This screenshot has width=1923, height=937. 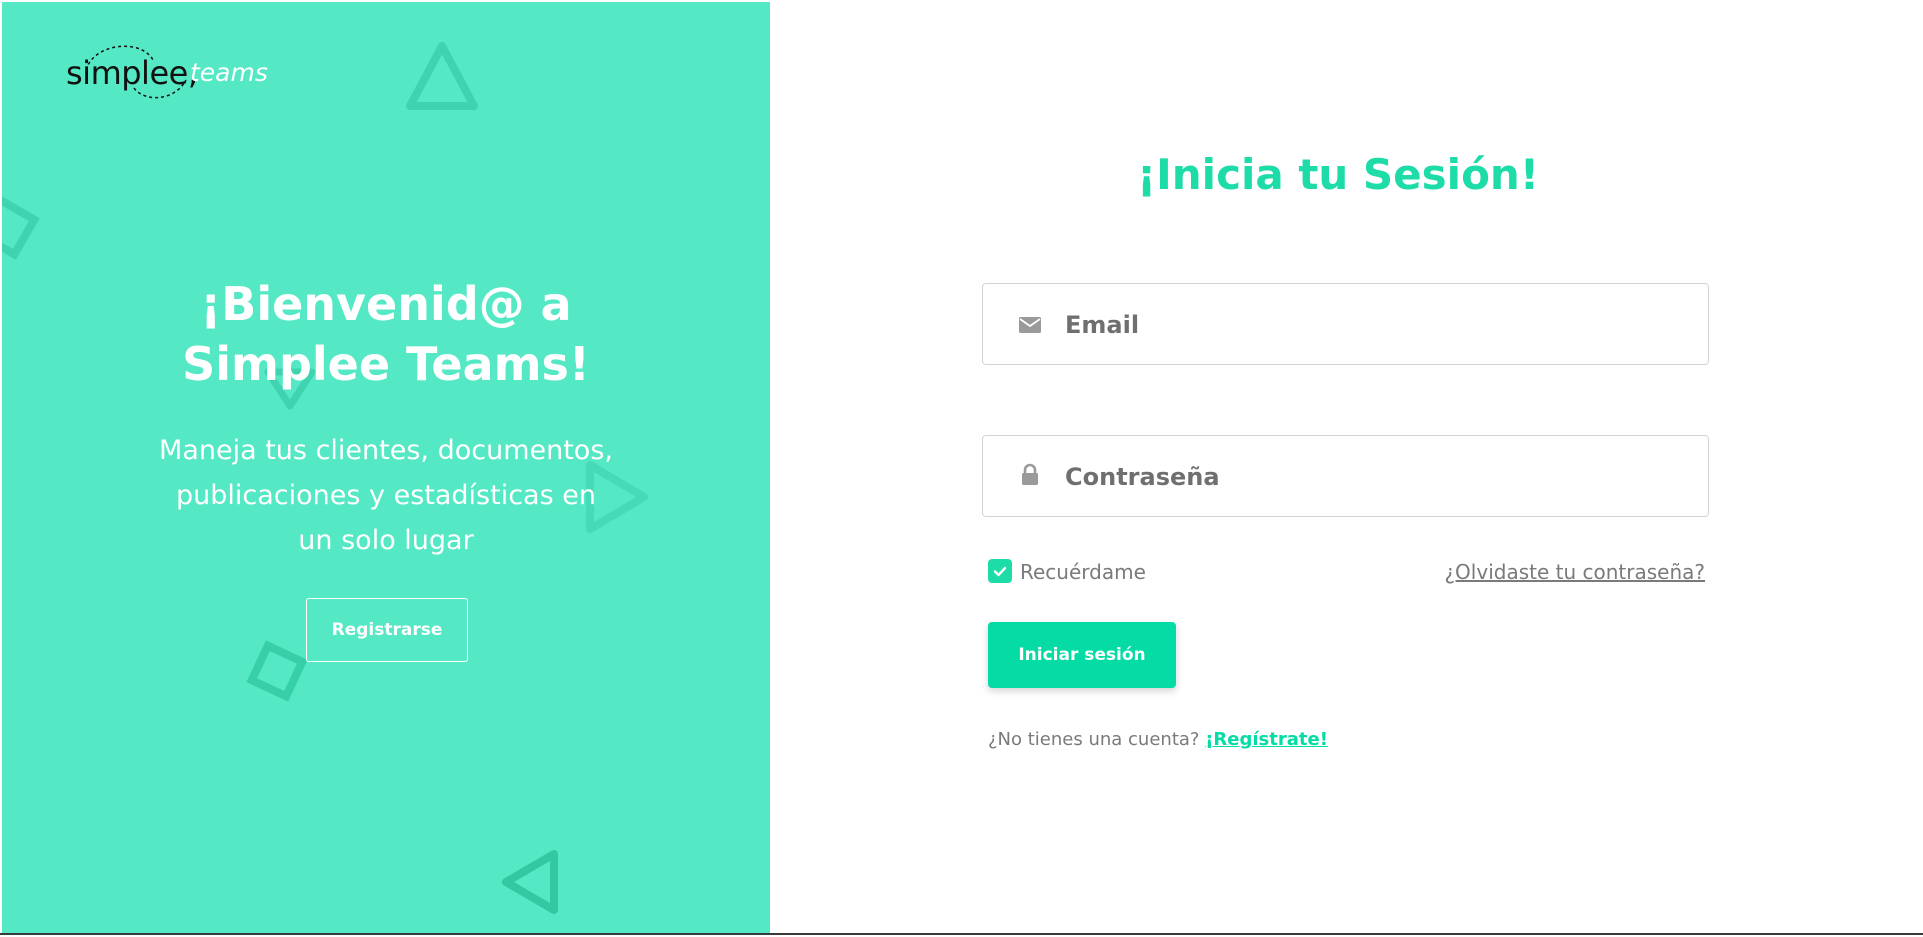 I want to click on email-field, so click(x=1345, y=324).